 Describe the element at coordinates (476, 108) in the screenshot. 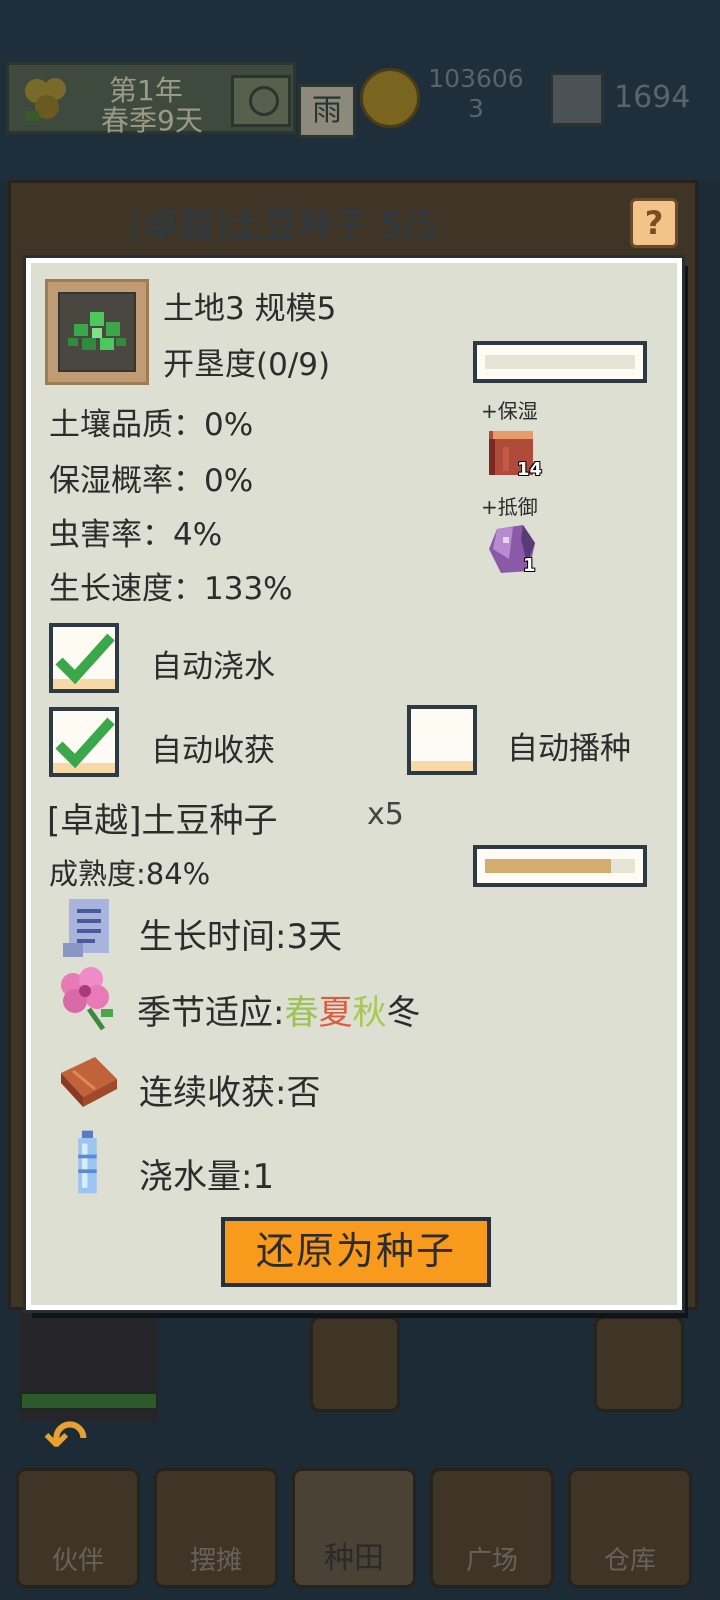

I see `coin-count-line2: 3` at that location.